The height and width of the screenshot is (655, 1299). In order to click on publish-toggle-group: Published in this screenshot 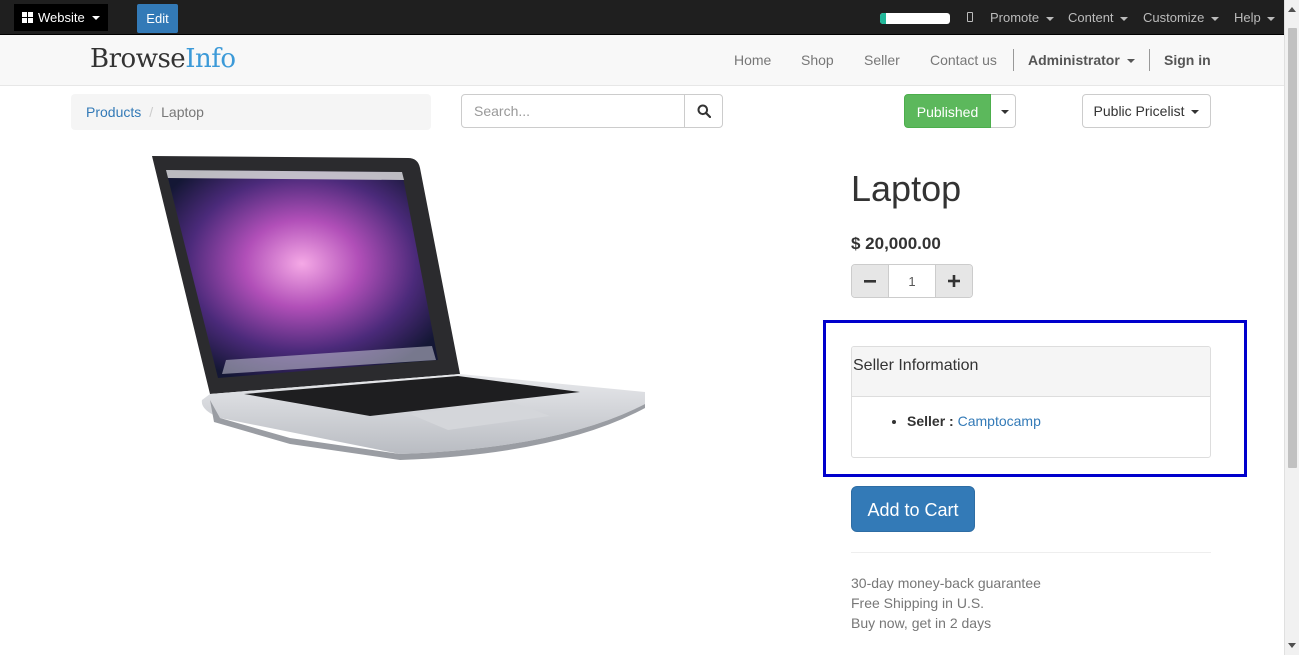, I will do `click(960, 111)`.